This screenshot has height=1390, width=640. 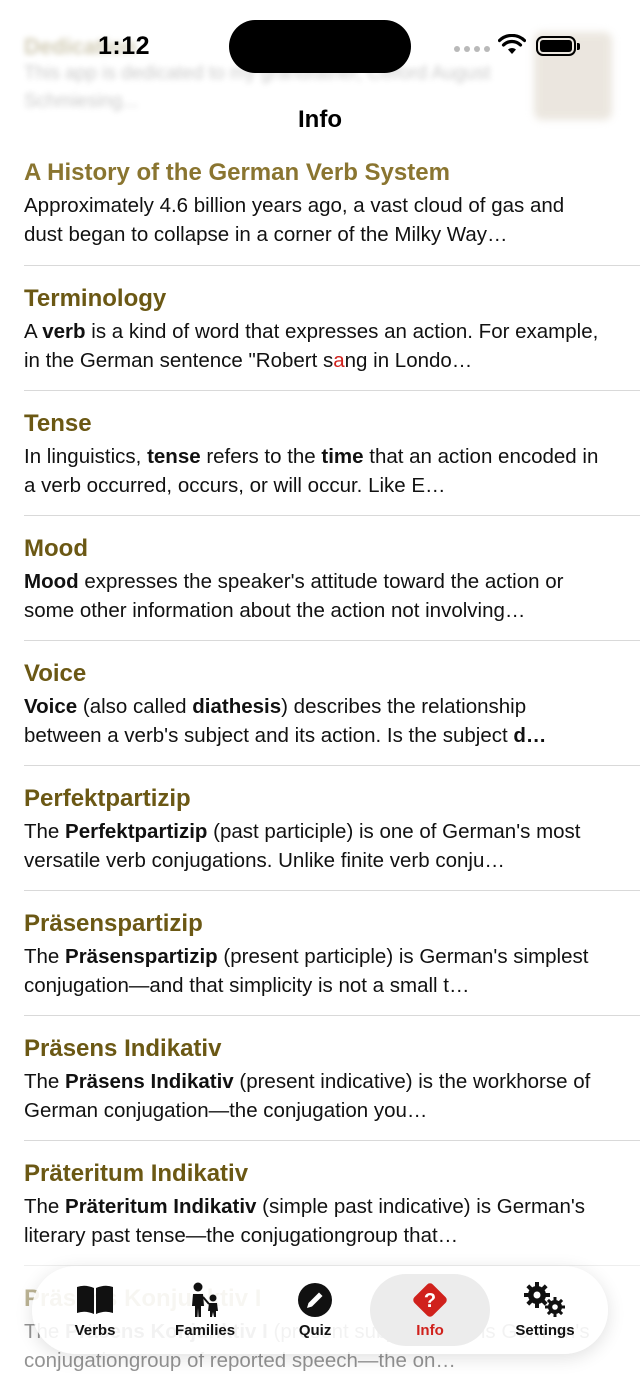 I want to click on tab-settings: Settings, so click(x=545, y=1310).